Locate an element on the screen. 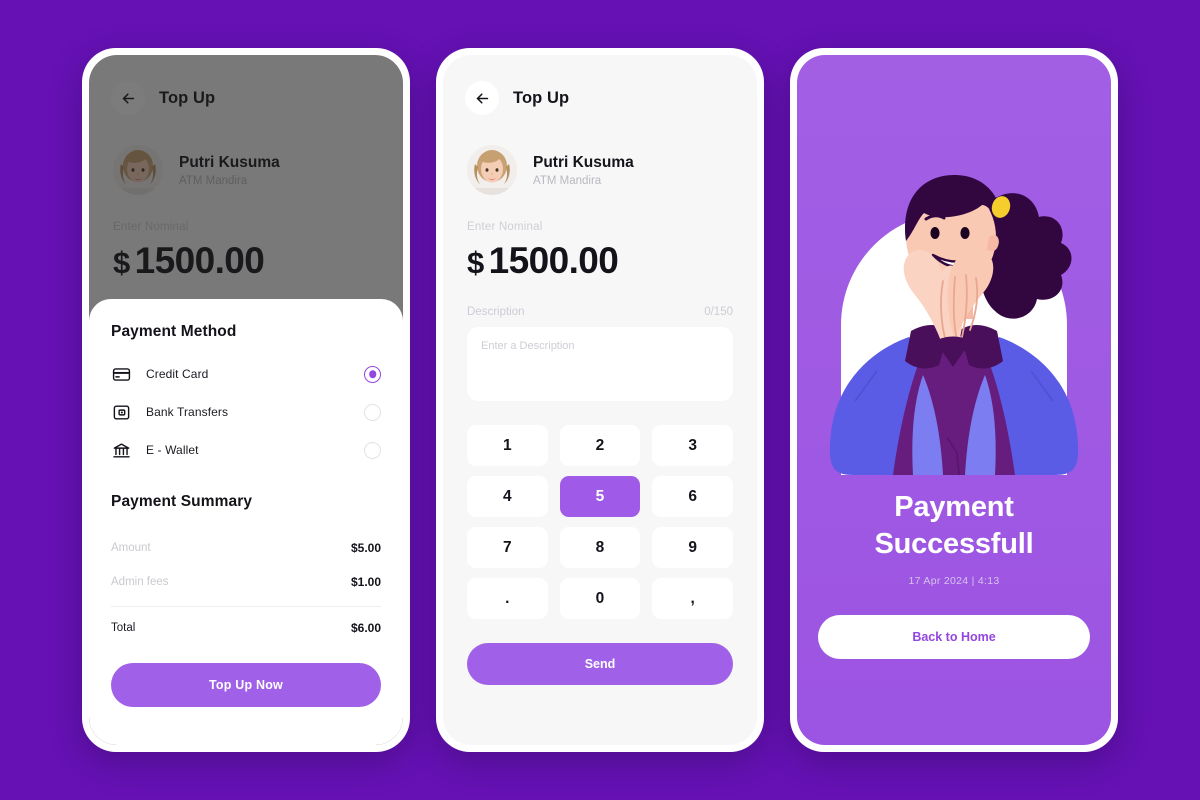  profile-name-2: Putri Kusuma is located at coordinates (583, 162).